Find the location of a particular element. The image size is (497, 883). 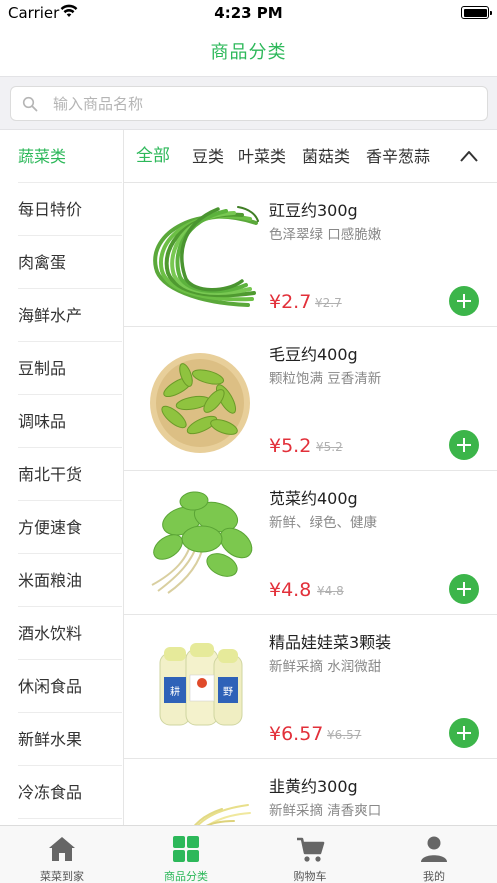

tab-beans: 豆类 is located at coordinates (208, 156).